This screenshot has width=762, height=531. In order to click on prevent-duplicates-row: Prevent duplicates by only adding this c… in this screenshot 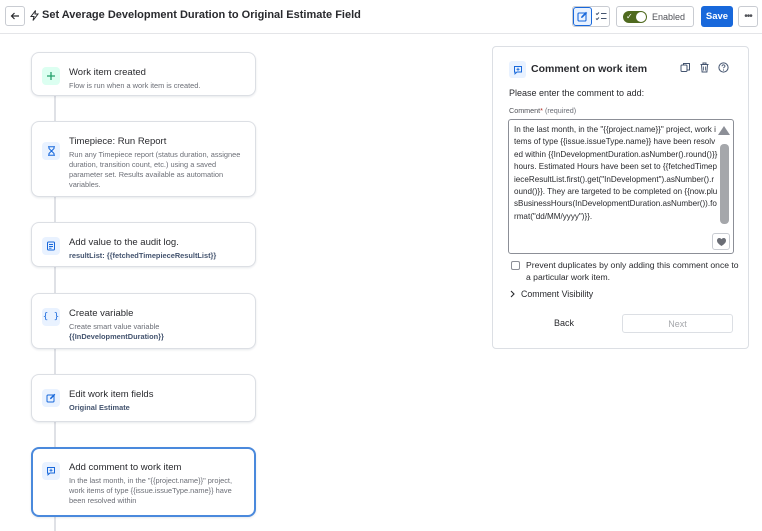, I will do `click(625, 271)`.